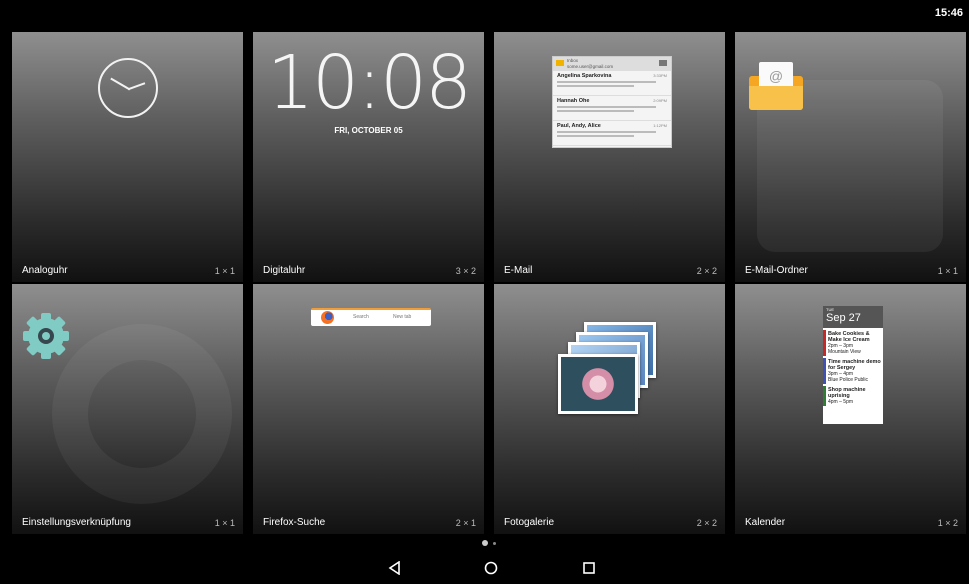  What do you see at coordinates (368, 409) in the screenshot?
I see `widget-firefox-search: Search New tab Firefox-Suche 2 × 1` at bounding box center [368, 409].